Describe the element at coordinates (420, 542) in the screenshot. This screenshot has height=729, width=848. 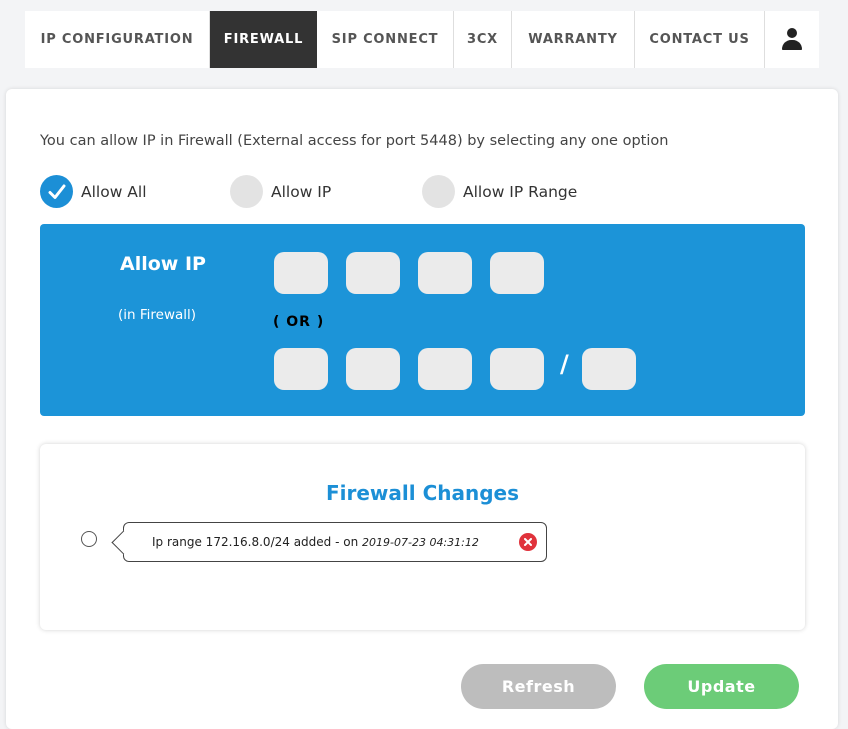
I see `change-timestamp: 2019-07-23 04:31:12` at that location.